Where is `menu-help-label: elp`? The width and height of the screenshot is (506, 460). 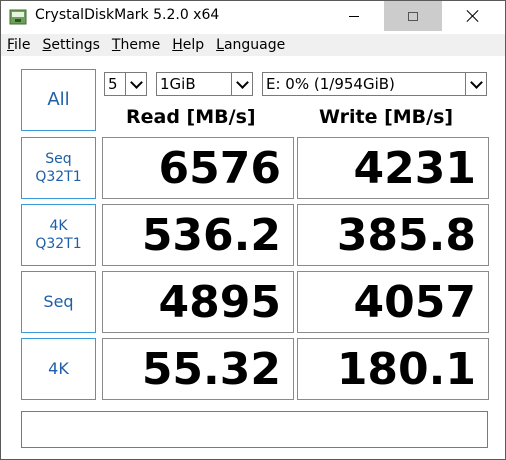
menu-help-label: elp is located at coordinates (193, 45).